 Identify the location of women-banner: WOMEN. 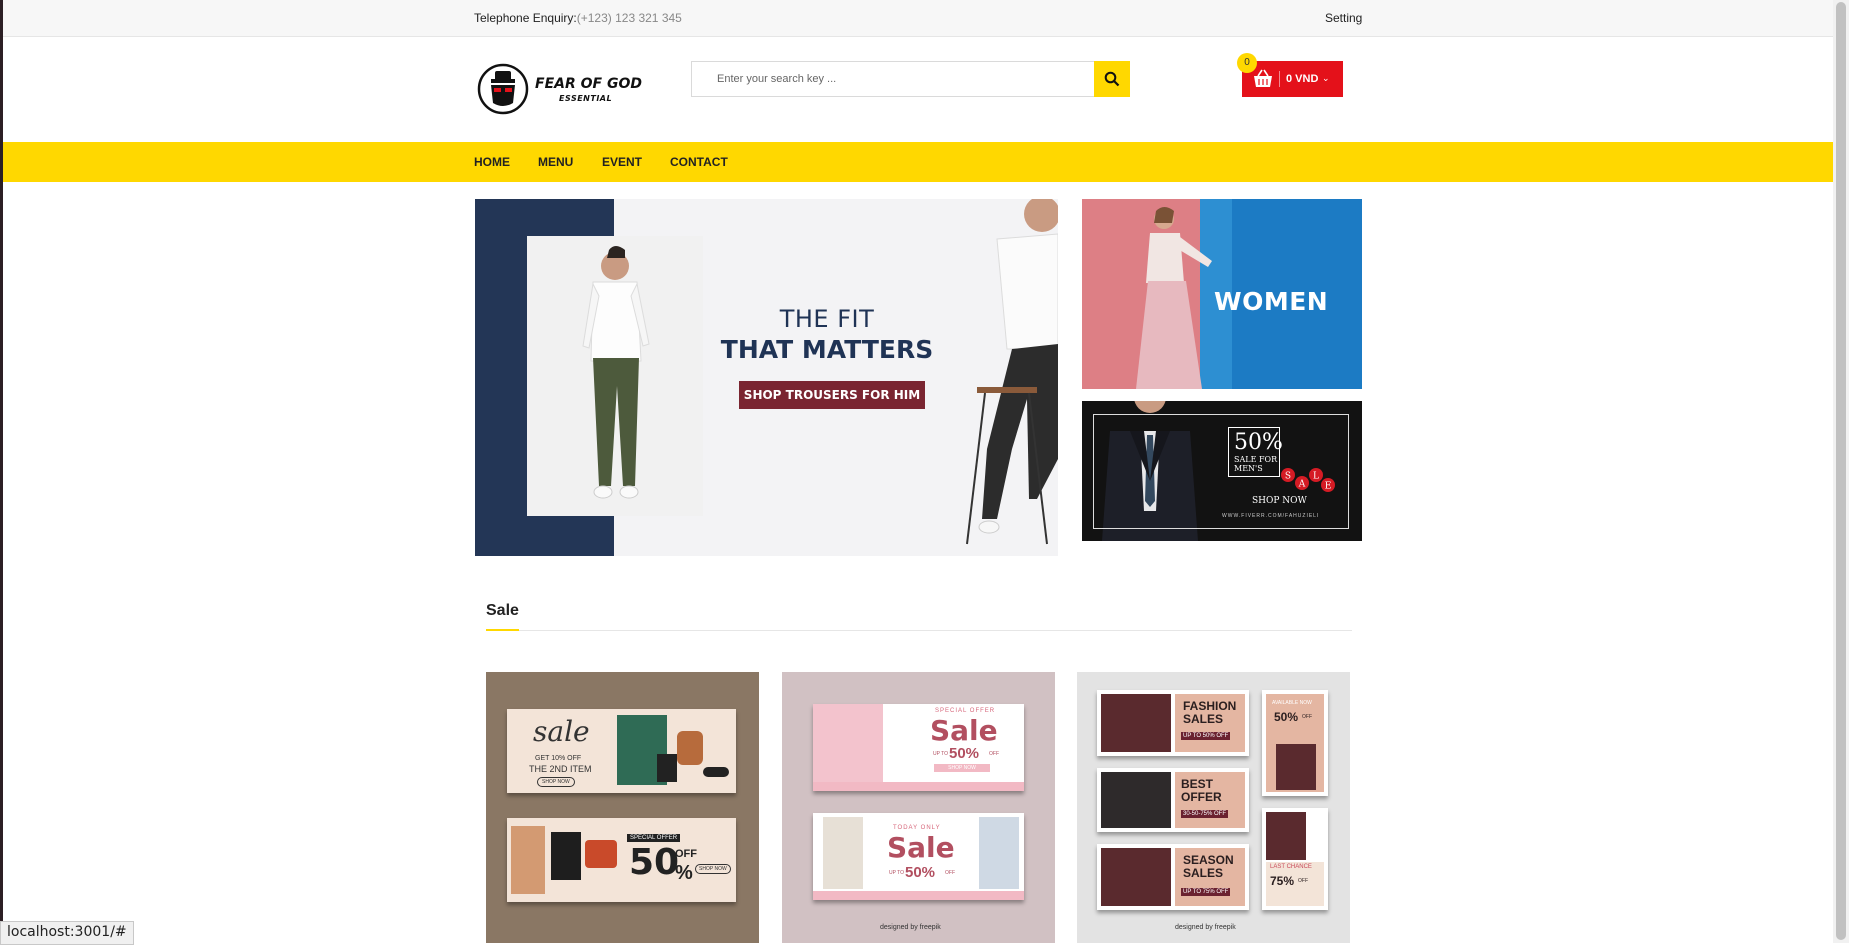
(1222, 294).